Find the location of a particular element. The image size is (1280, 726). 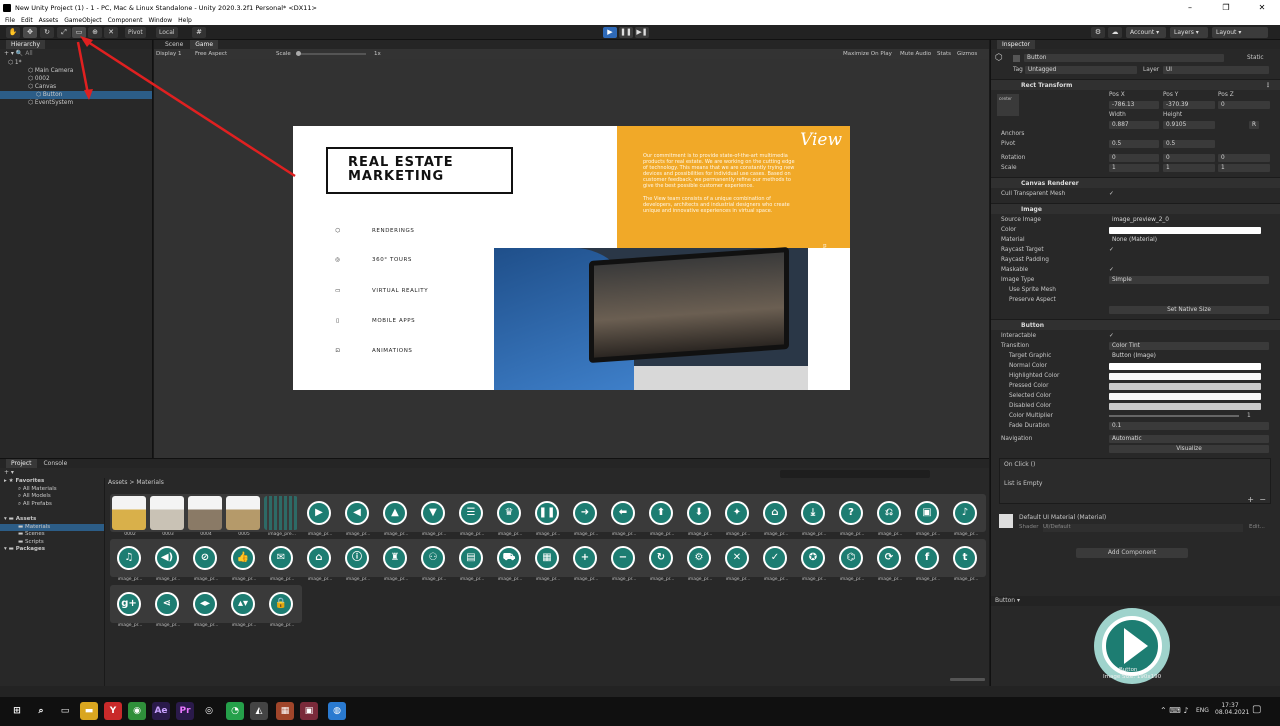

tab-console: Console is located at coordinates (55, 463).